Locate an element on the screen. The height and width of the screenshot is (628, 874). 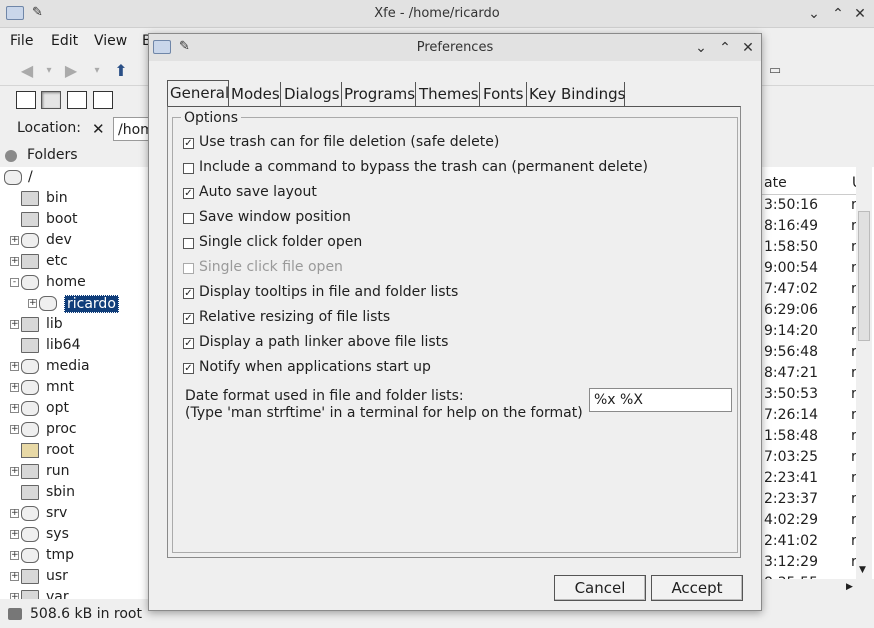
tree-item: boot is located at coordinates (79, 220).